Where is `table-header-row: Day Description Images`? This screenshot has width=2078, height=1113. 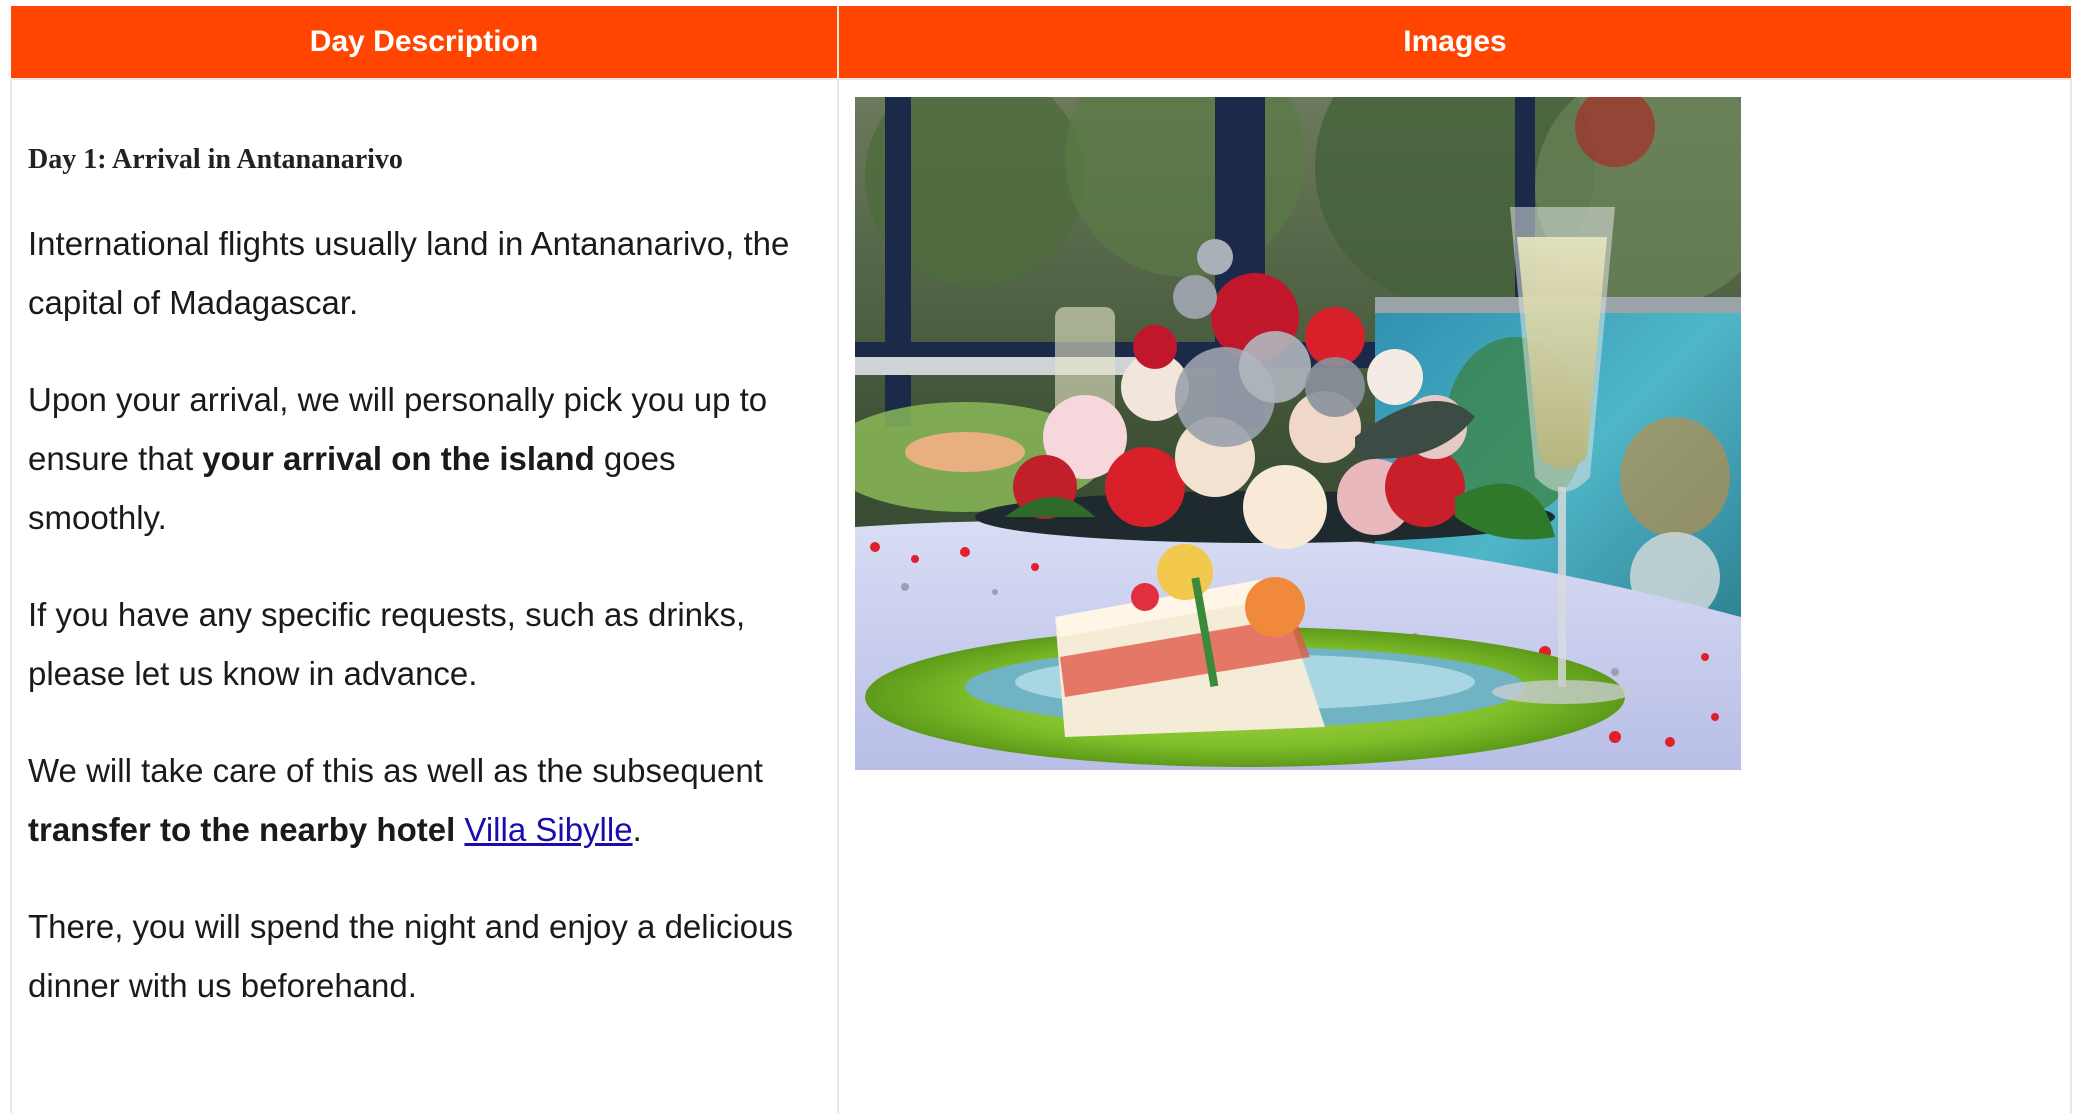
table-header-row: Day Description Images is located at coordinates (1041, 43).